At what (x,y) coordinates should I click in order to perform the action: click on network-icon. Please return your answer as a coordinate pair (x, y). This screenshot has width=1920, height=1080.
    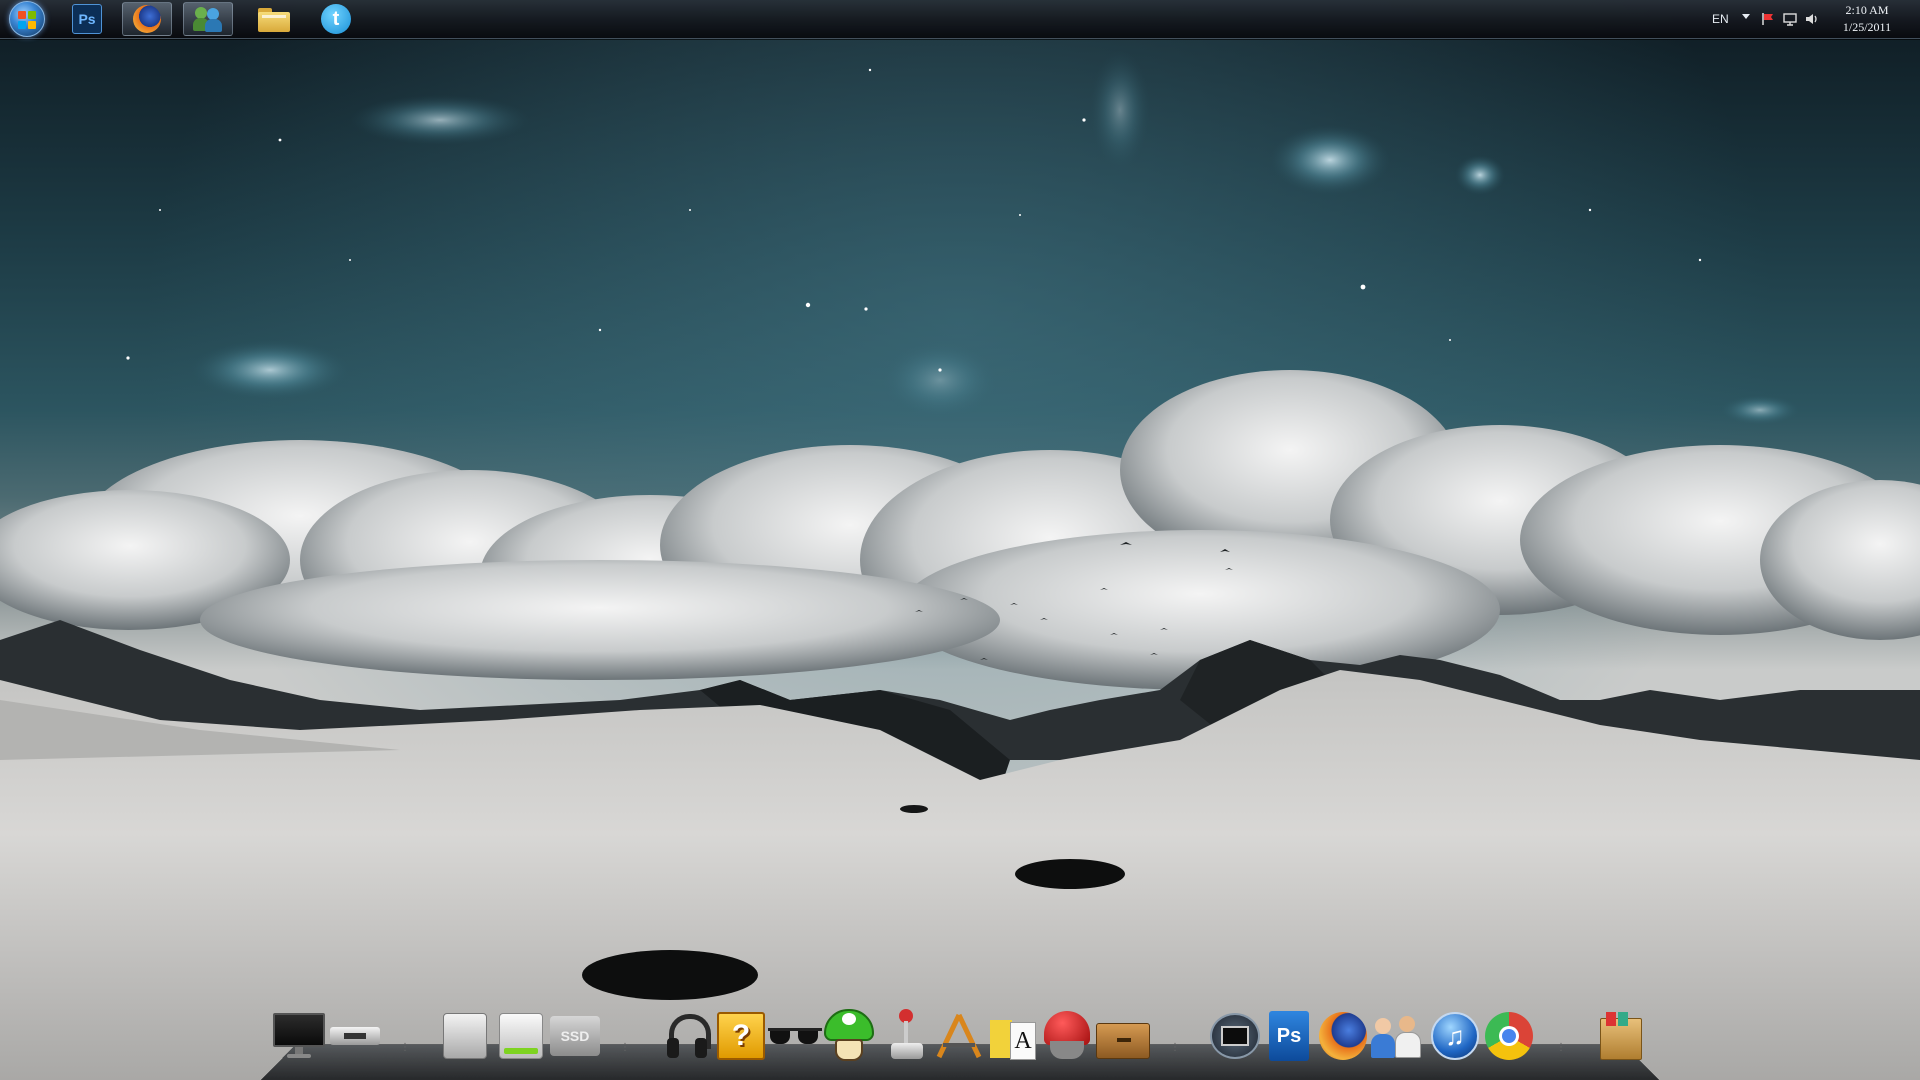
    Looking at the image, I should click on (1790, 19).